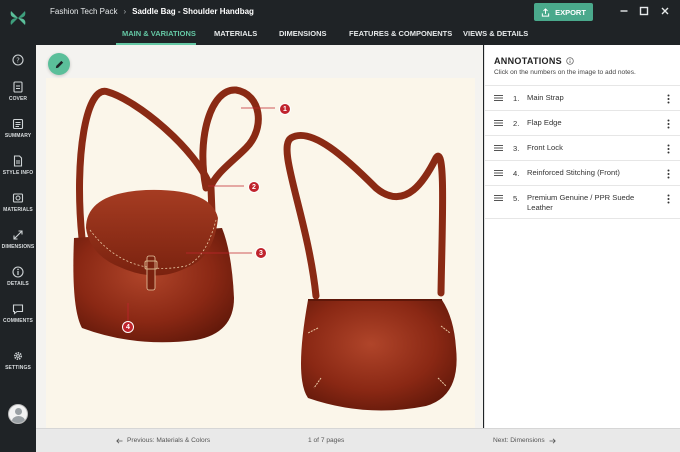 Image resolution: width=680 pixels, height=452 pixels. What do you see at coordinates (624, 11) in the screenshot?
I see `minimize-icon` at bounding box center [624, 11].